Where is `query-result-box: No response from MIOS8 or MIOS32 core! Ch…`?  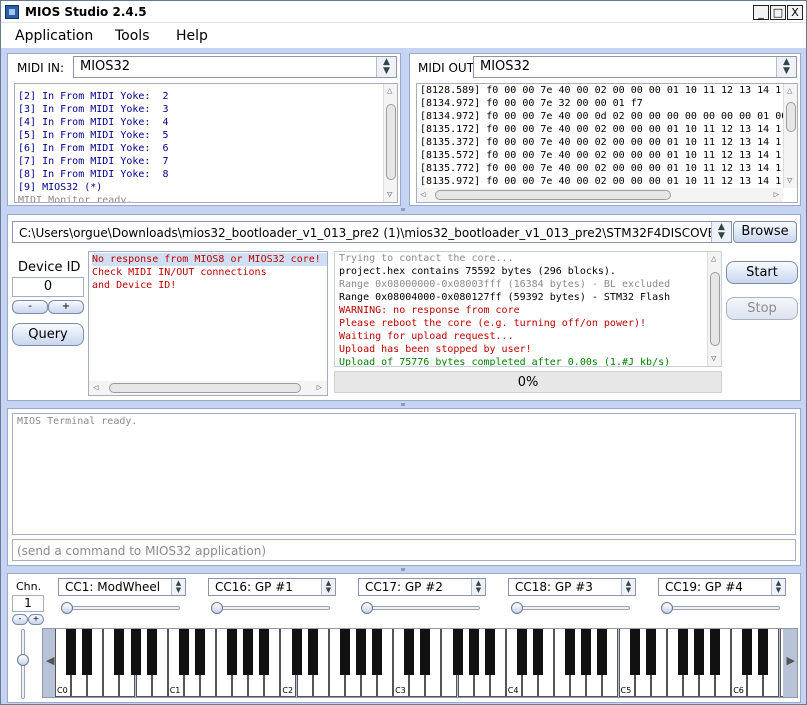 query-result-box: No response from MIOS8 or MIOS32 core! Ch… is located at coordinates (208, 323).